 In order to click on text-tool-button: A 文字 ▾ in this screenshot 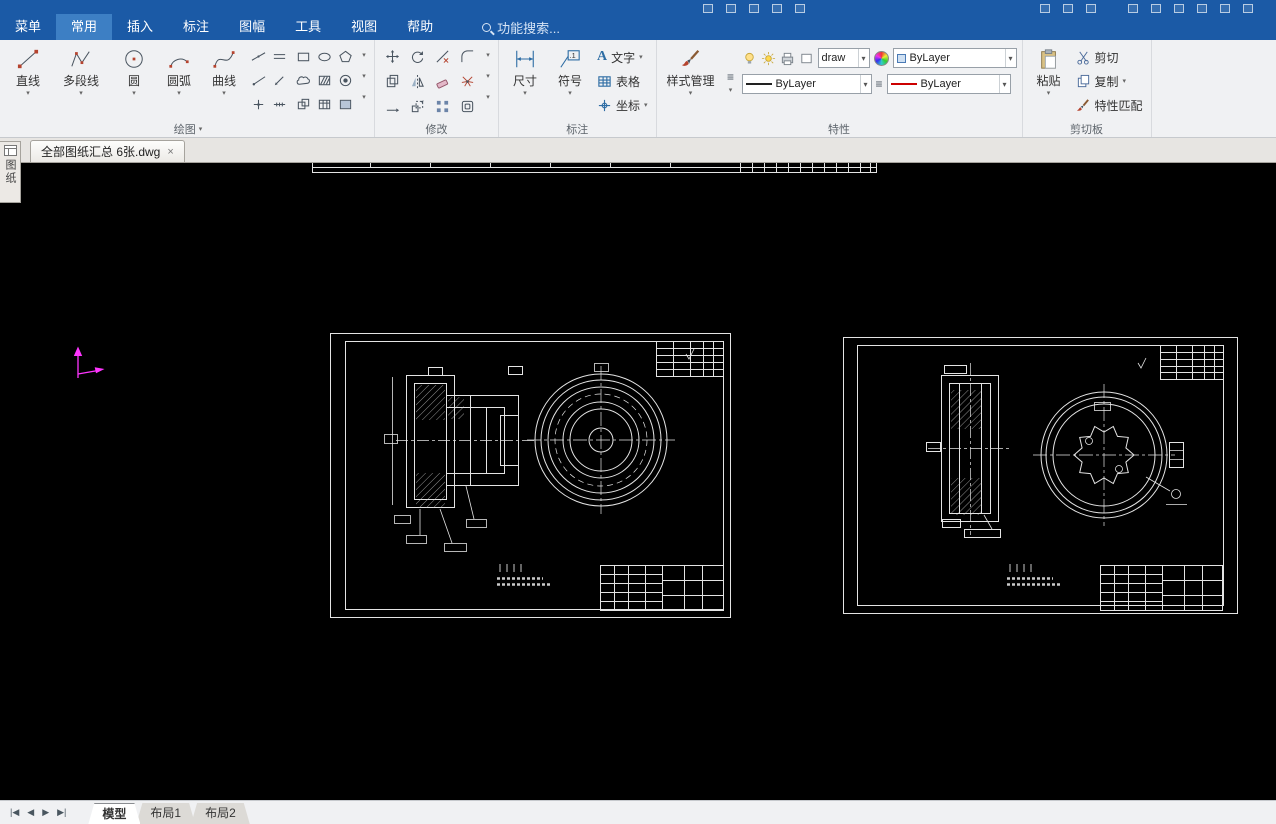, I will do `click(622, 57)`.